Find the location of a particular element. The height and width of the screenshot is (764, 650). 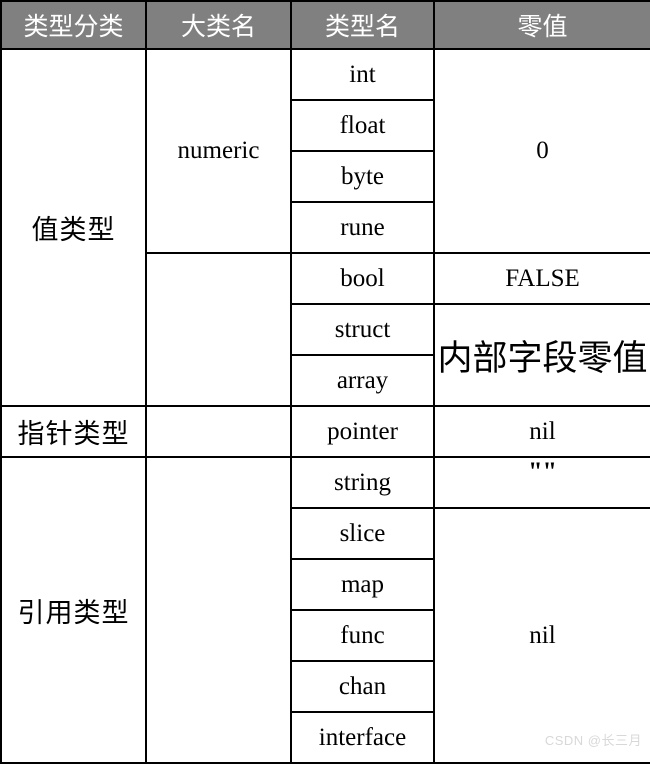

type-name-cell-map: map is located at coordinates (362, 584).